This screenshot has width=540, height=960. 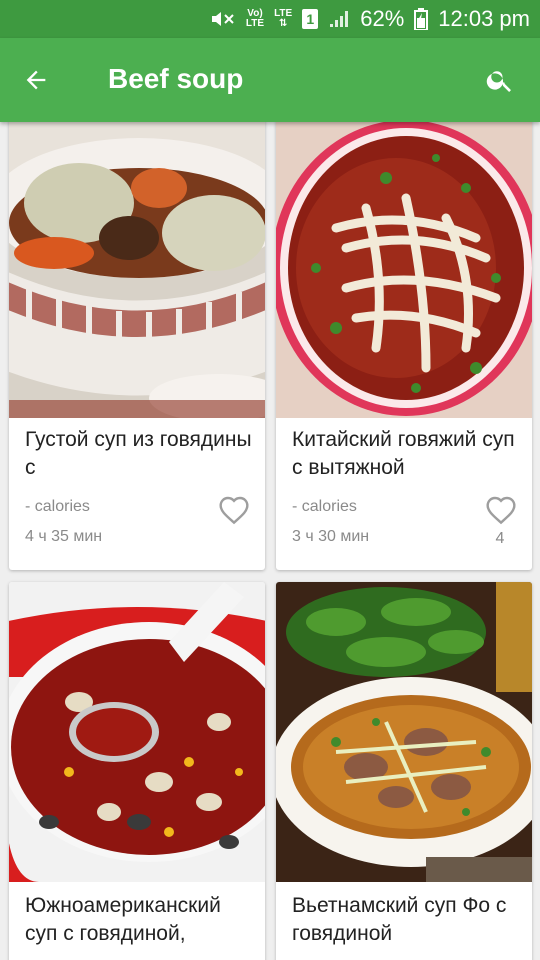 I want to click on search-button, so click(x=500, y=80).